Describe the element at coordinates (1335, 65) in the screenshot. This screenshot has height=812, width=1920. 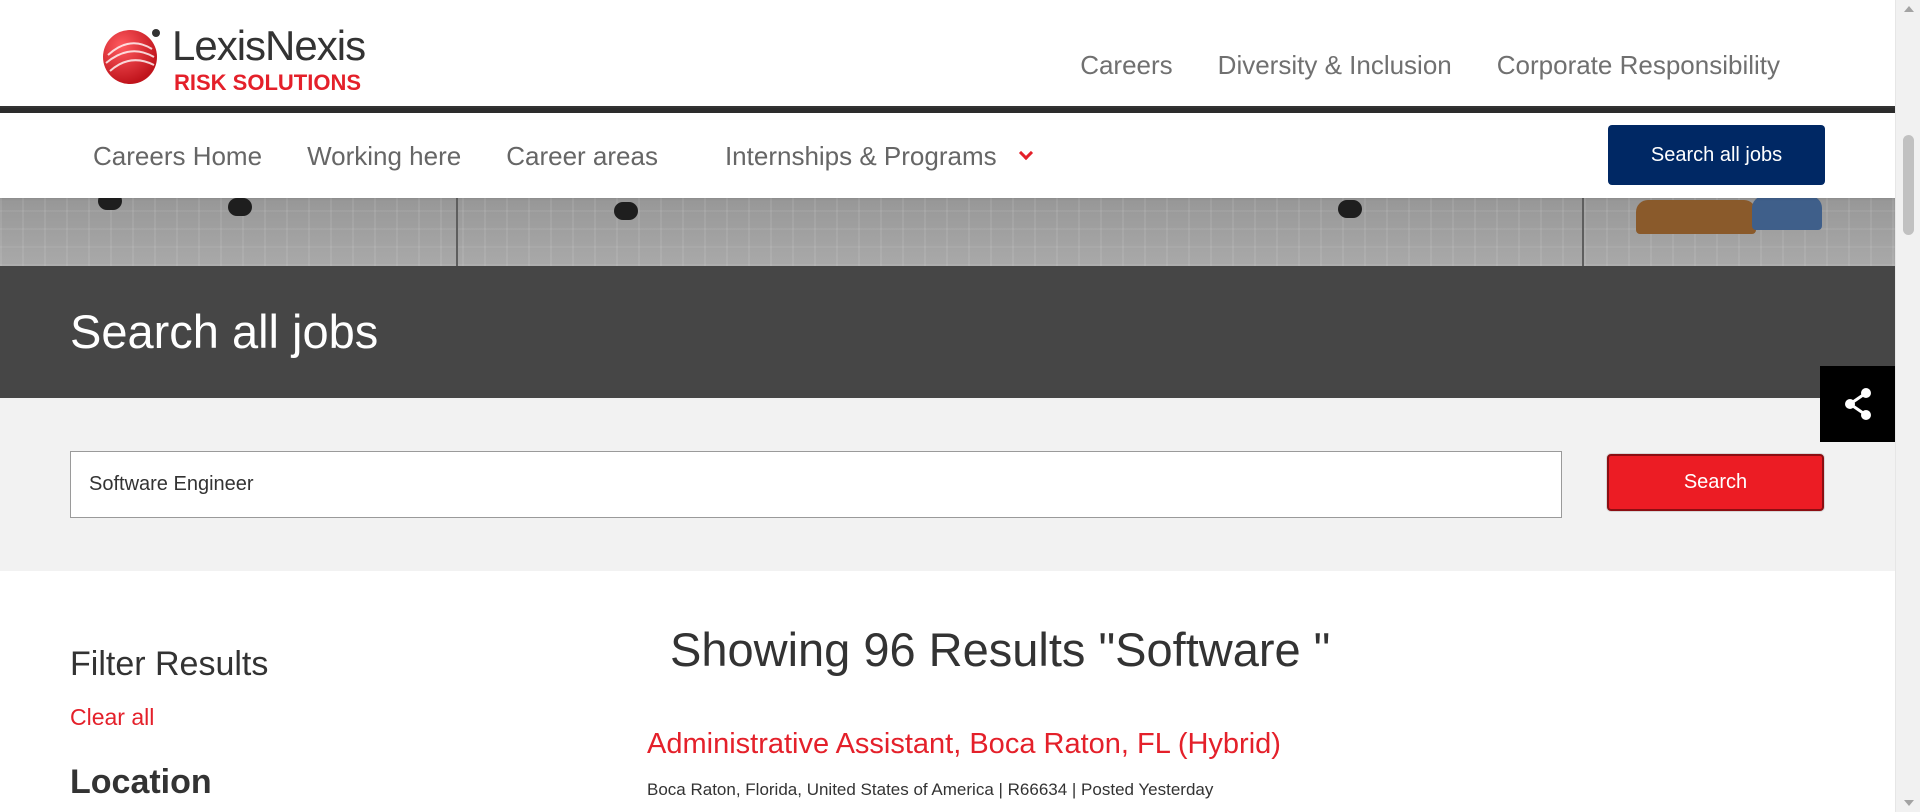
I see `top-nav-diversity-inclusion: Diversity & Inclusion` at that location.